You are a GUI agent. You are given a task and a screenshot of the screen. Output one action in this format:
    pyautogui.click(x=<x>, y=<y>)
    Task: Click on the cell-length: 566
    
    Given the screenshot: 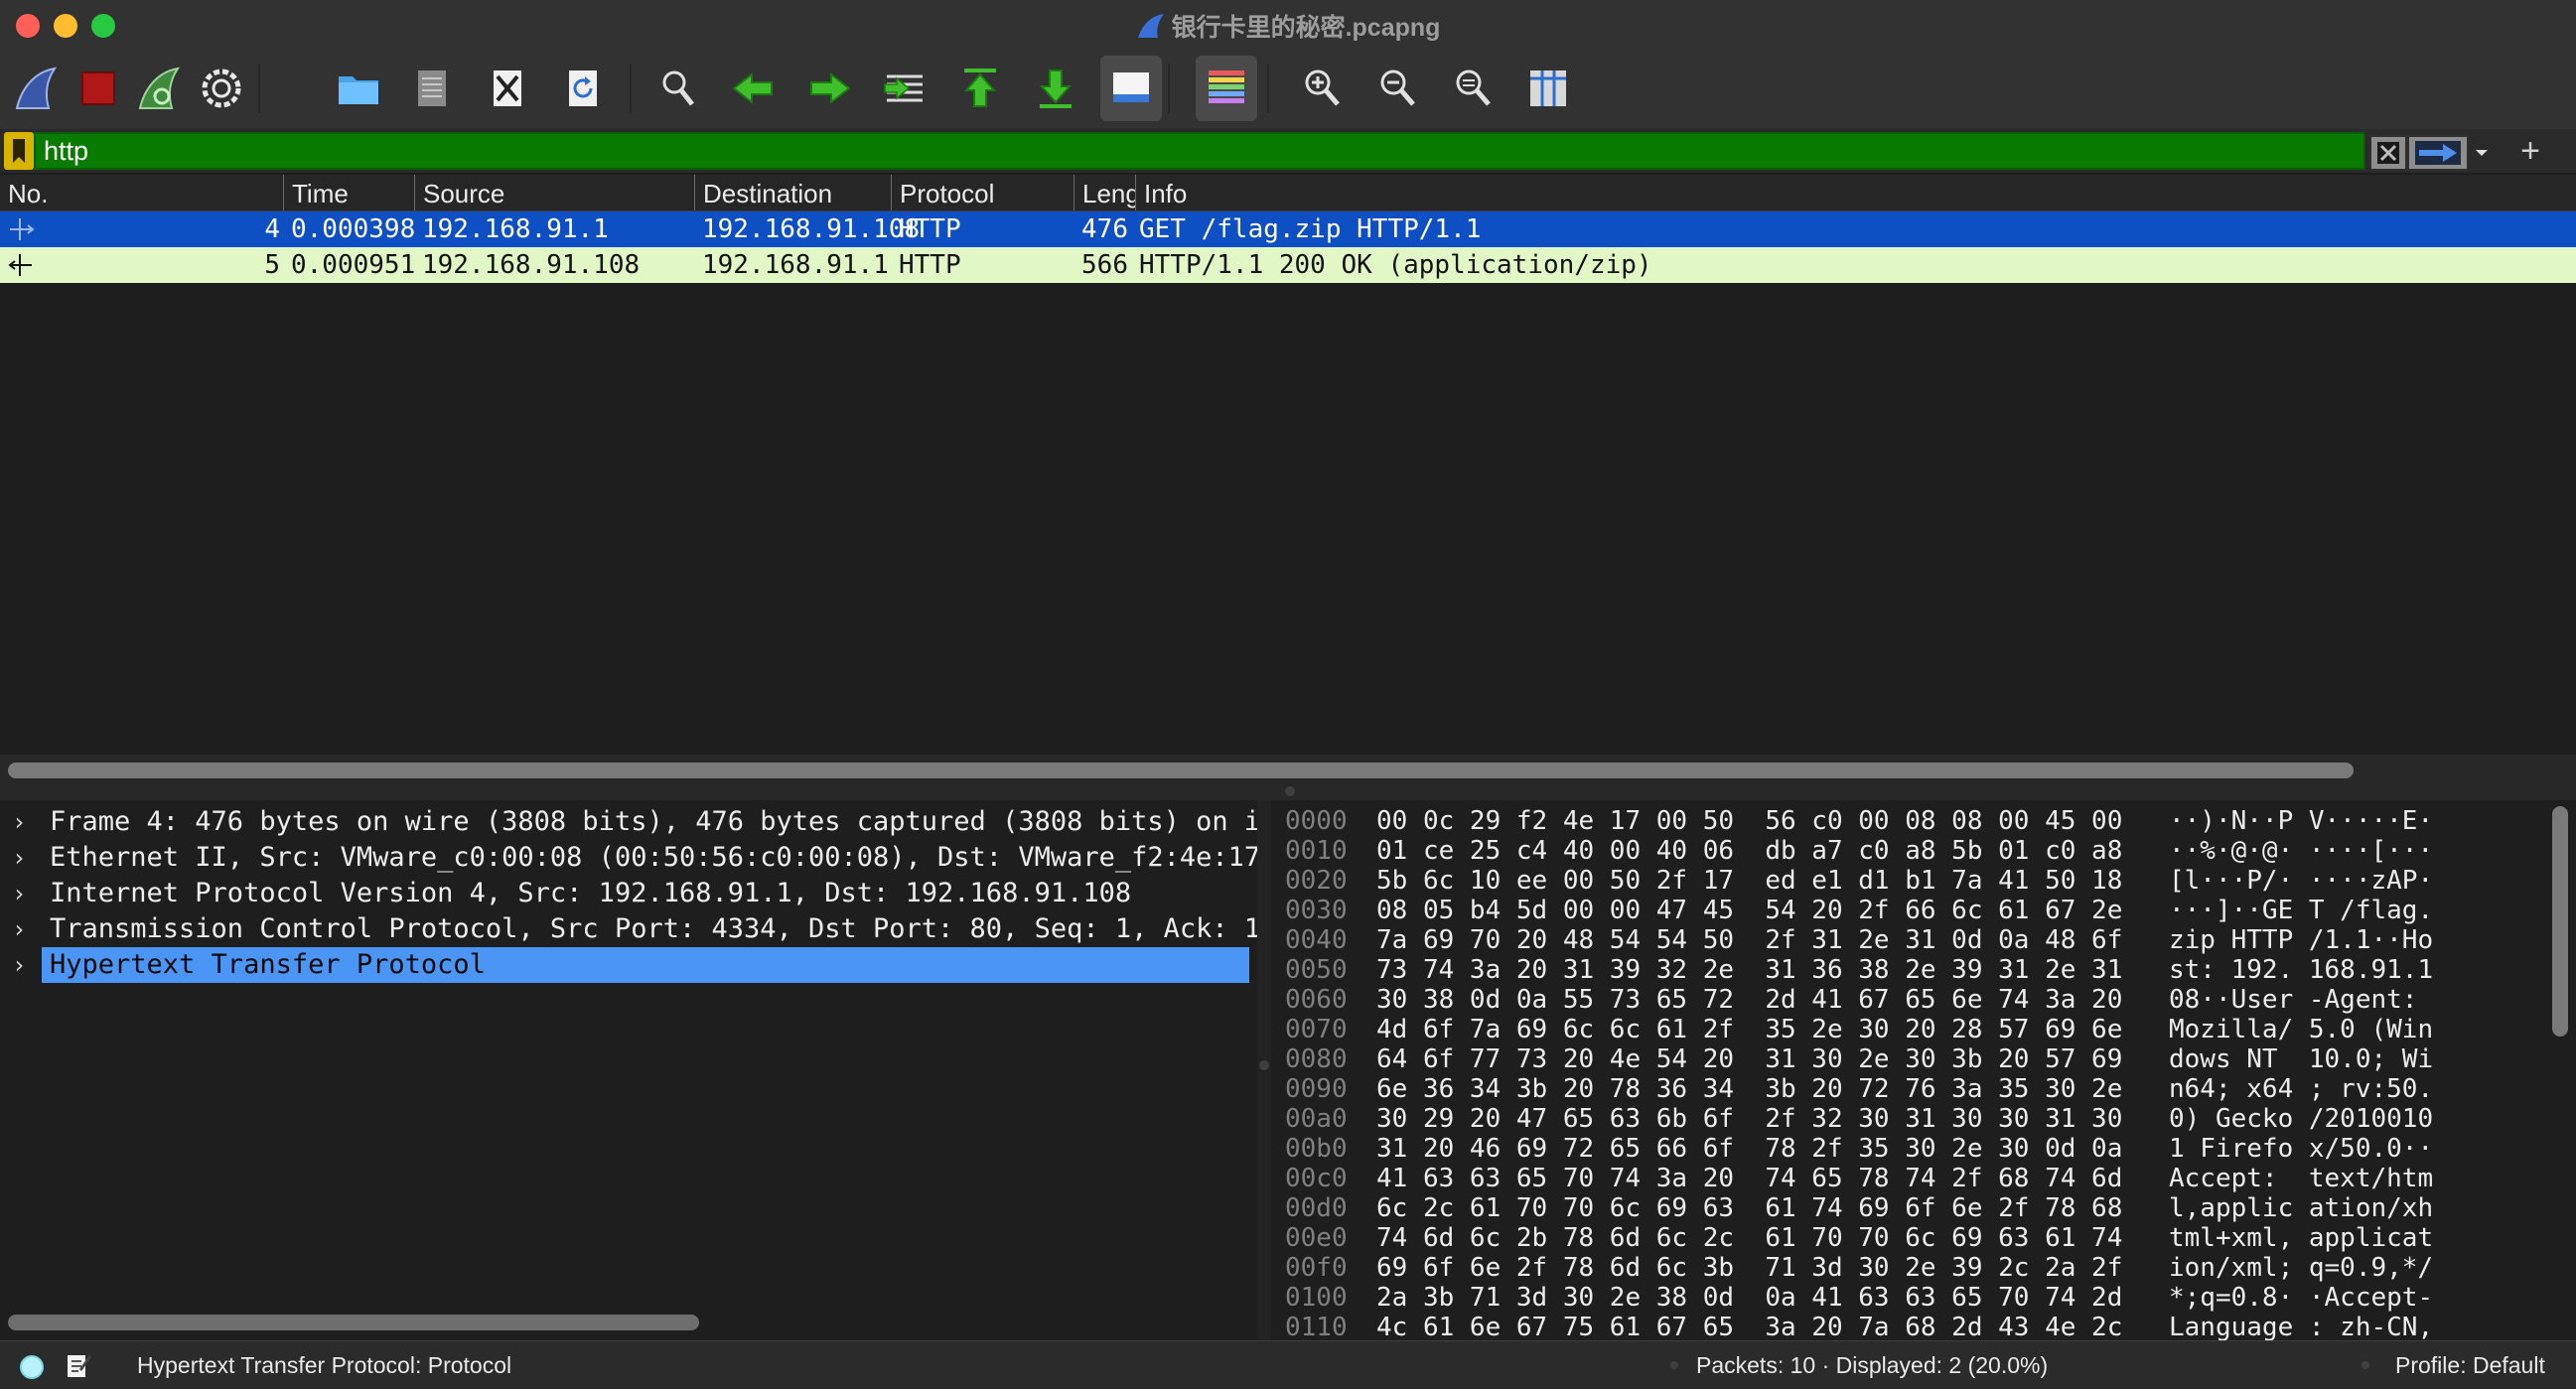 What is the action you would take?
    pyautogui.click(x=1104, y=265)
    